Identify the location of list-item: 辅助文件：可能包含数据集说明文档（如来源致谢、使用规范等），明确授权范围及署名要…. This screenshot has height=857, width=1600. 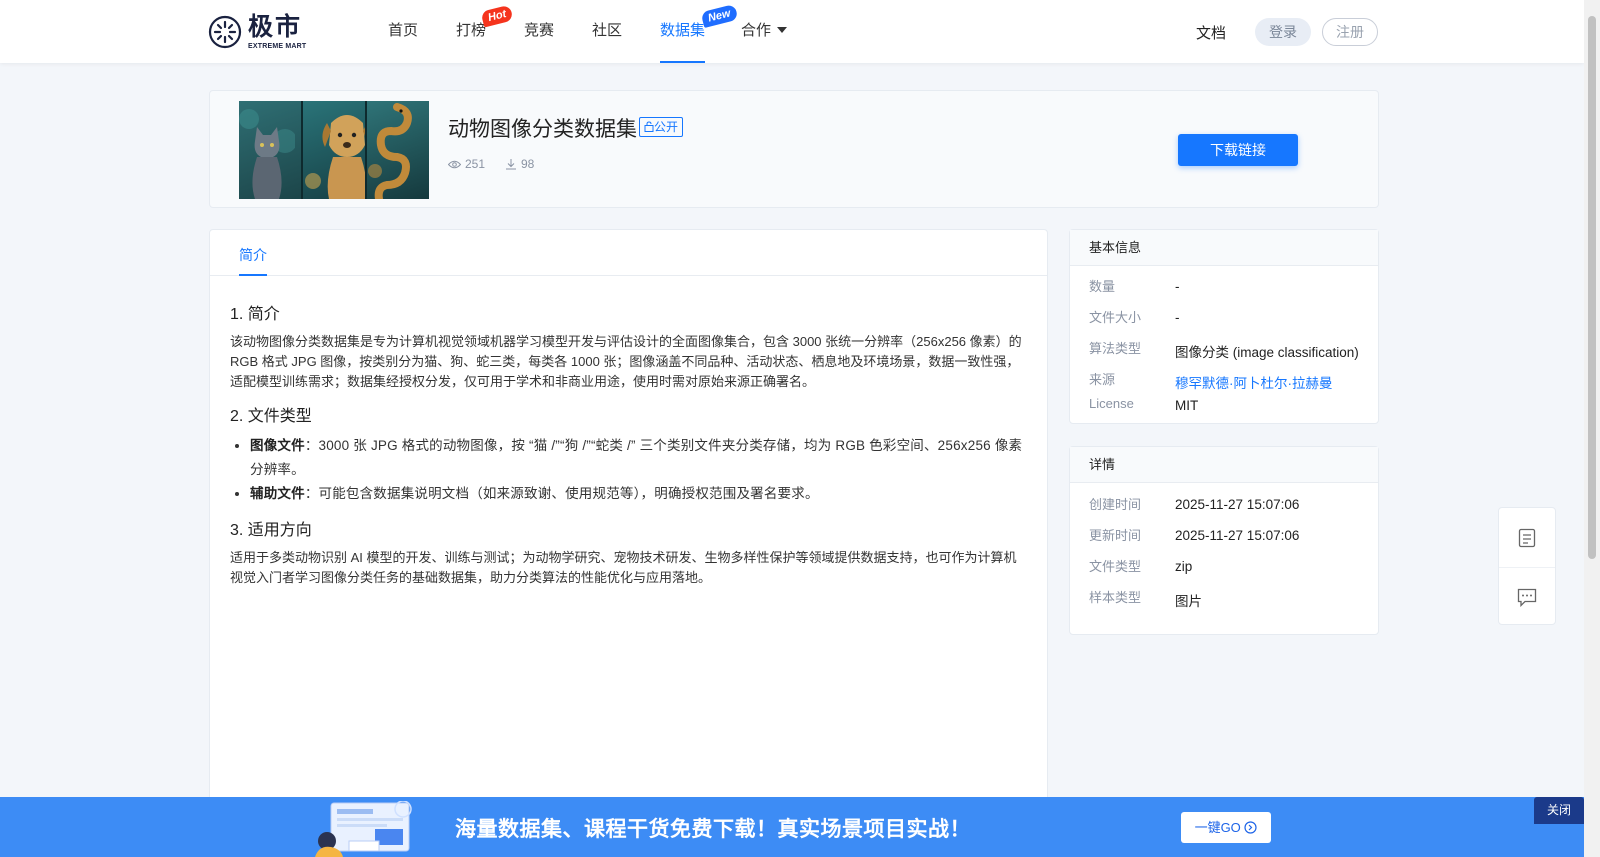
(638, 494).